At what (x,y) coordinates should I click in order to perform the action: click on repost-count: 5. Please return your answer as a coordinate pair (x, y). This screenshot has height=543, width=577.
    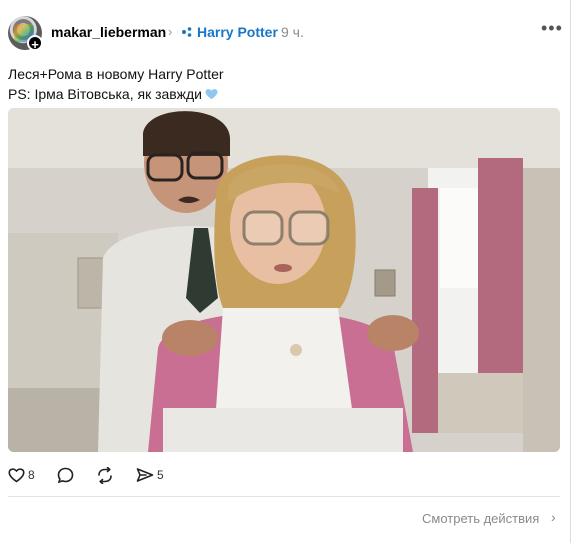
    Looking at the image, I should click on (160, 475).